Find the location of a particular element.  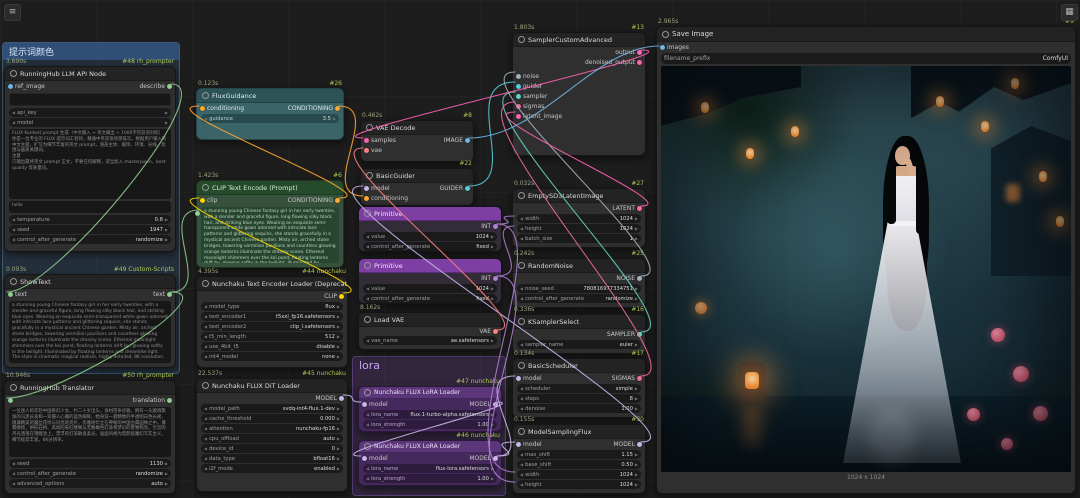

node-header: CLIP Text Encode (Prompt) is located at coordinates (270, 188).